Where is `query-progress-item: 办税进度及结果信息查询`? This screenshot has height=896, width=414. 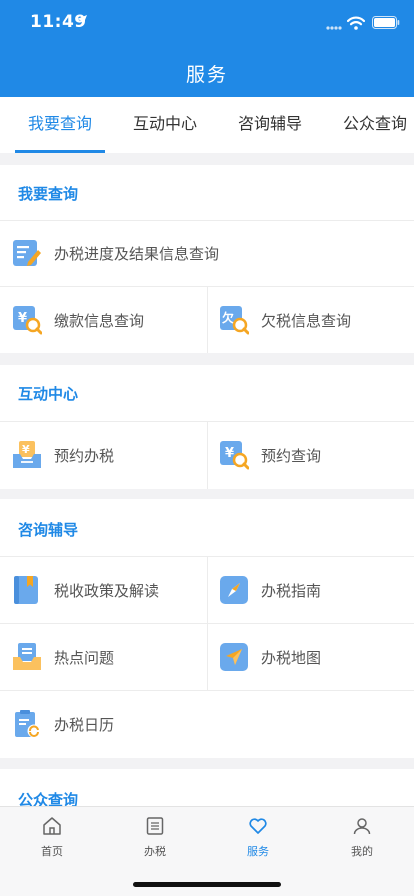
query-progress-item: 办税进度及结果信息查询 is located at coordinates (207, 253).